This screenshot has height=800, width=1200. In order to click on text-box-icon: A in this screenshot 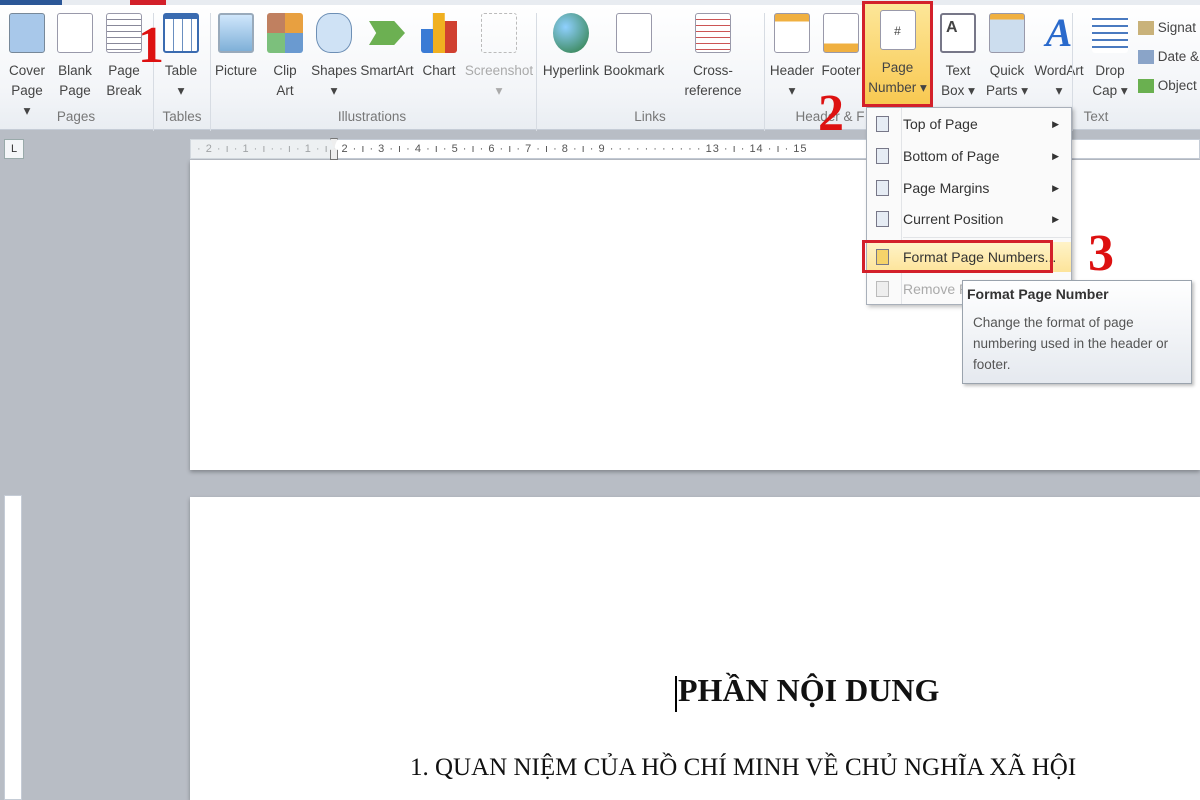, I will do `click(958, 33)`.